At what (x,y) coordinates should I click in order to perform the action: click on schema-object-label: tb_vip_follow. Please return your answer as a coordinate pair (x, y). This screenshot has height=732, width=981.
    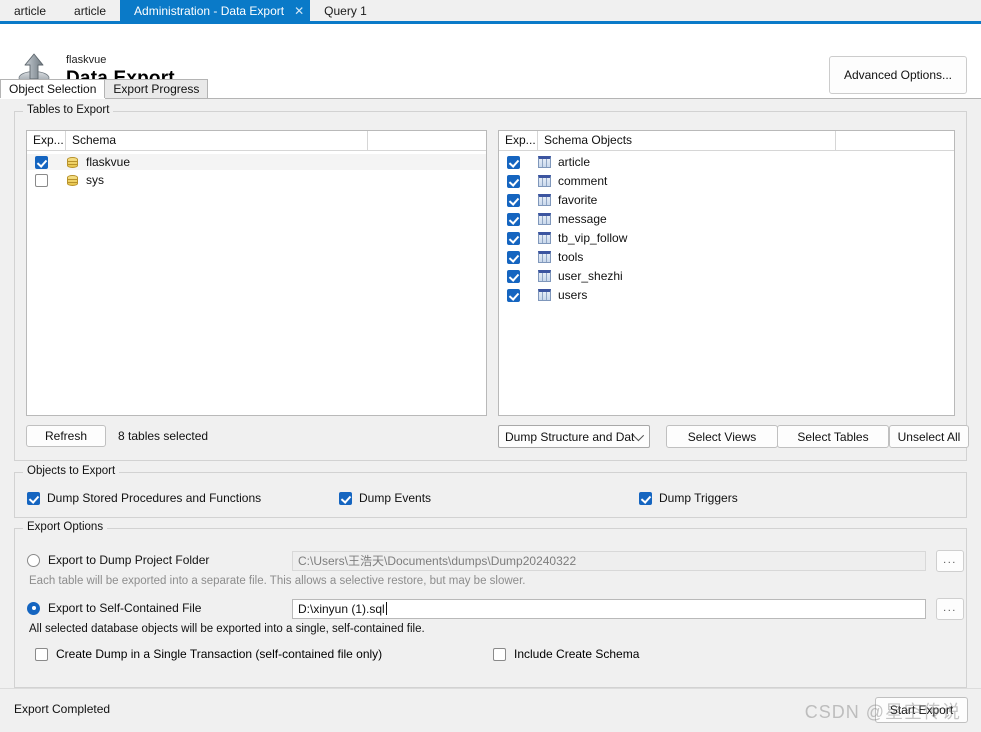
    Looking at the image, I should click on (593, 238).